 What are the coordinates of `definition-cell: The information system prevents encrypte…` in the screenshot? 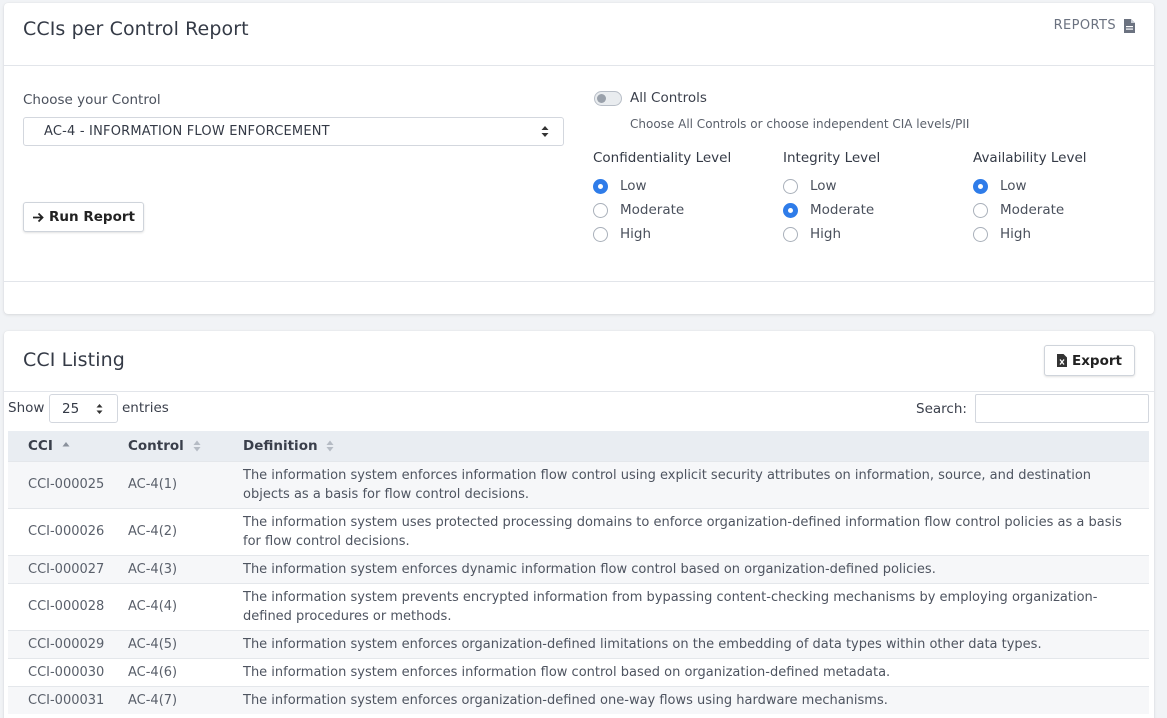 It's located at (686, 606).